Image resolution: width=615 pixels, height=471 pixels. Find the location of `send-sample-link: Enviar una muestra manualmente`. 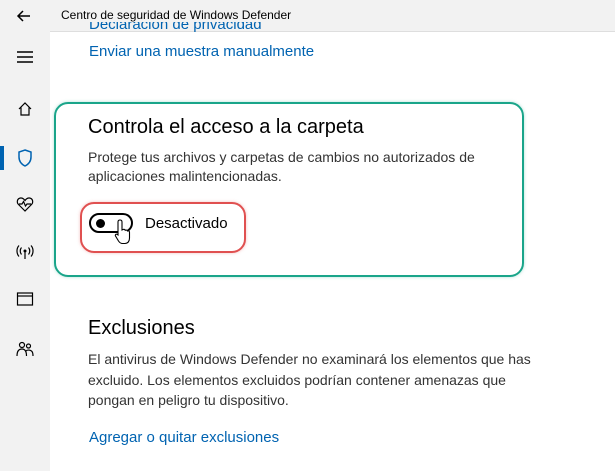

send-sample-link: Enviar una muestra manualmente is located at coordinates (201, 51).